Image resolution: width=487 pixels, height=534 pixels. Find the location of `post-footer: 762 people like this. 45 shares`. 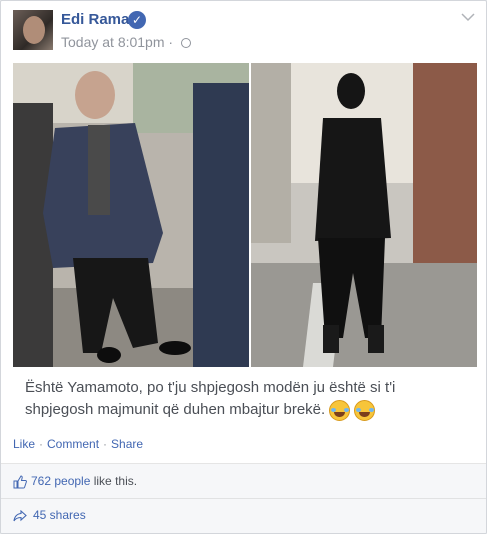

post-footer: 762 people like this. 45 shares is located at coordinates (243, 498).